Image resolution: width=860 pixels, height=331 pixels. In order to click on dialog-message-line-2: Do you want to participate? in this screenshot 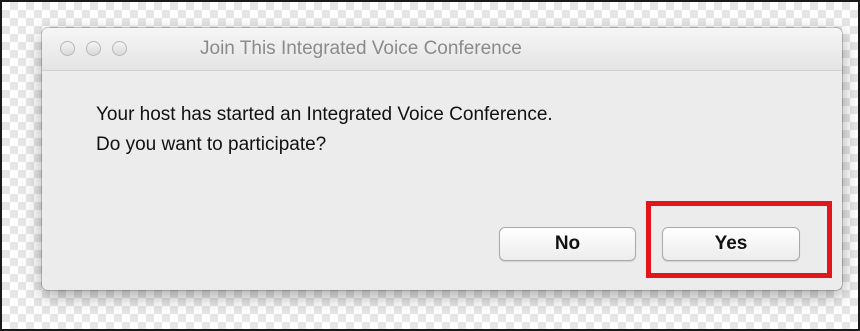, I will do `click(211, 144)`.